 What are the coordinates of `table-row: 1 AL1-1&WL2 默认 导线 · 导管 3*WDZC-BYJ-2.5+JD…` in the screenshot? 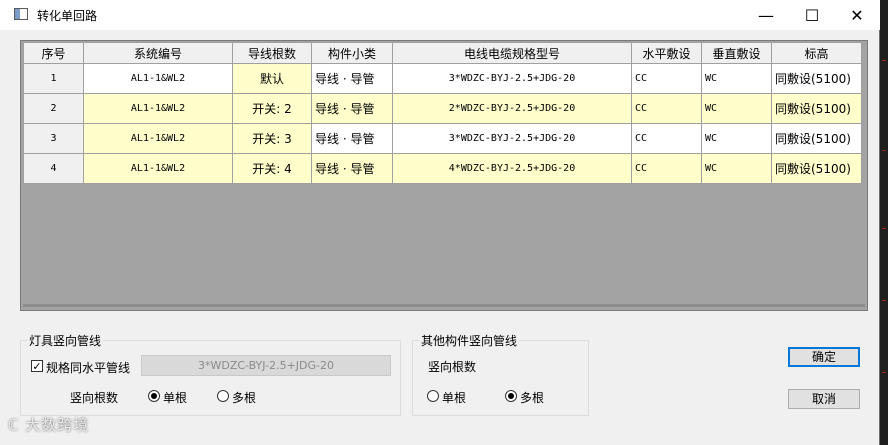 It's located at (442, 78).